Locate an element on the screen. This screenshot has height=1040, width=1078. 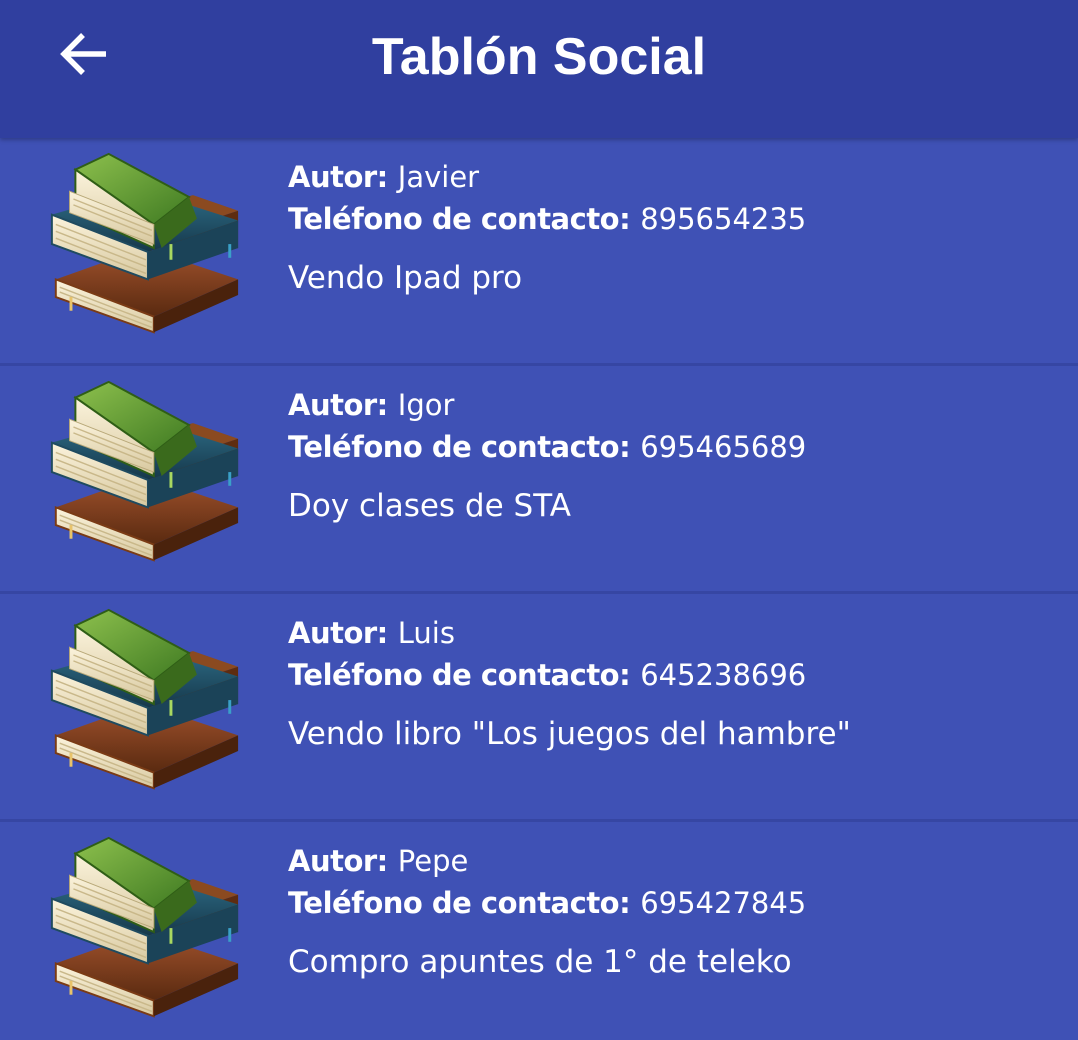
author-row: Autor: Igor is located at coordinates (673, 405).